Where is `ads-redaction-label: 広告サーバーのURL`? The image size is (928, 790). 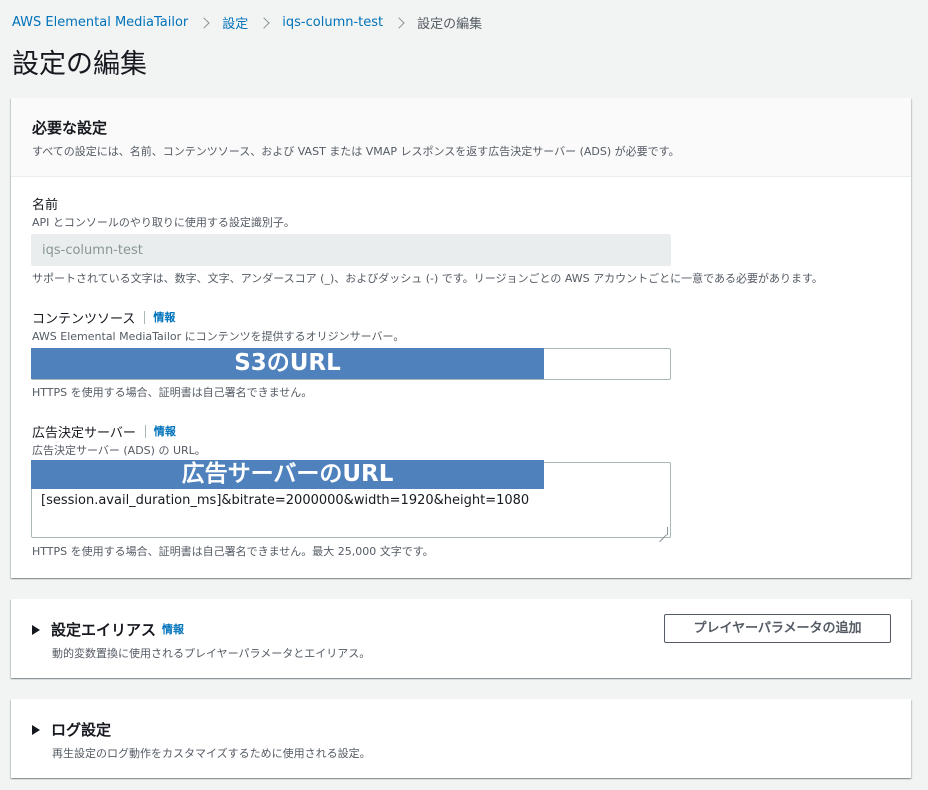
ads-redaction-label: 広告サーバーのURL is located at coordinates (287, 474).